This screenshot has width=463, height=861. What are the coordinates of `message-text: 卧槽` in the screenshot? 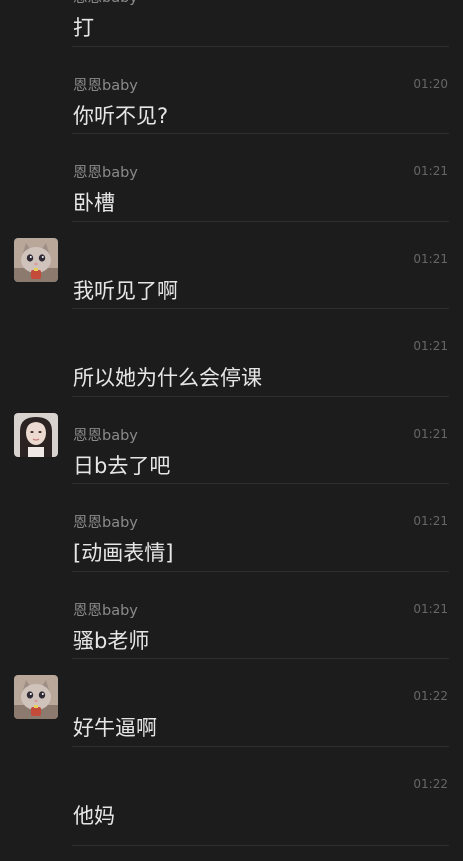 It's located at (94, 203).